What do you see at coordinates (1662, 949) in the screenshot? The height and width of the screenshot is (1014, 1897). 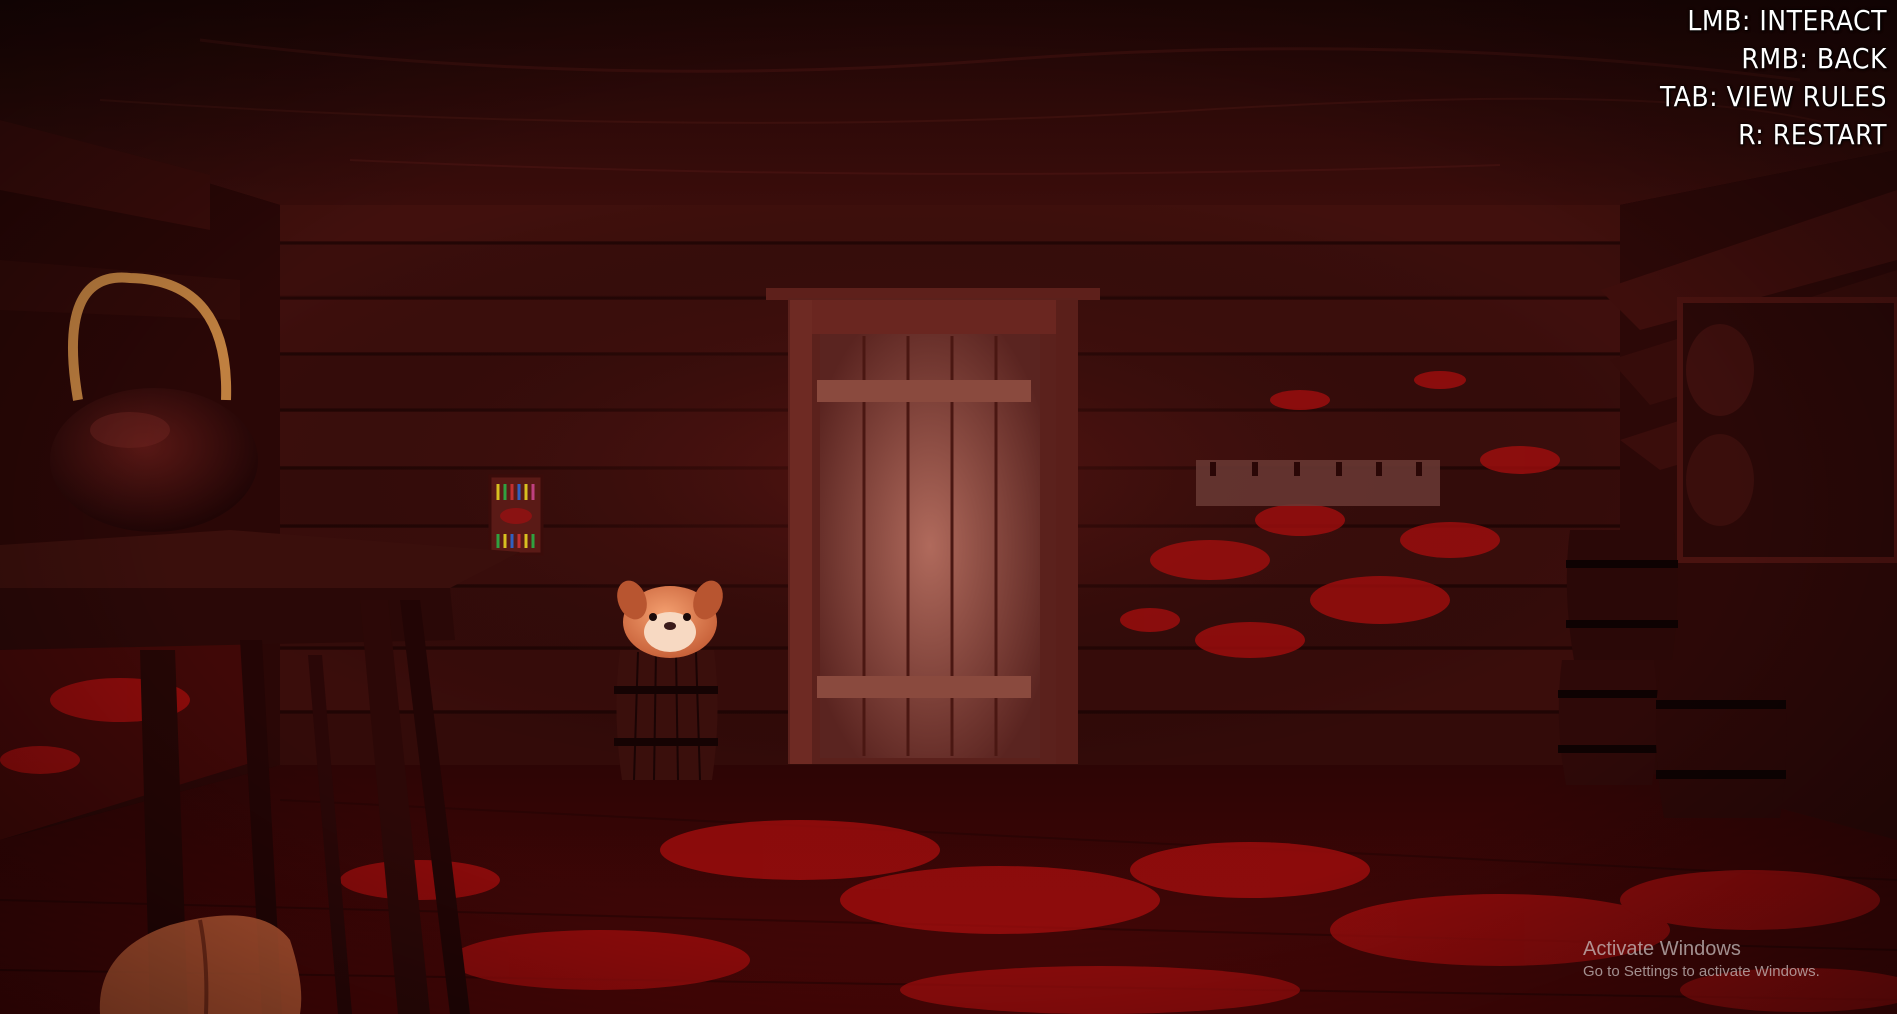 I see `watermark-title: Activate Windows` at bounding box center [1662, 949].